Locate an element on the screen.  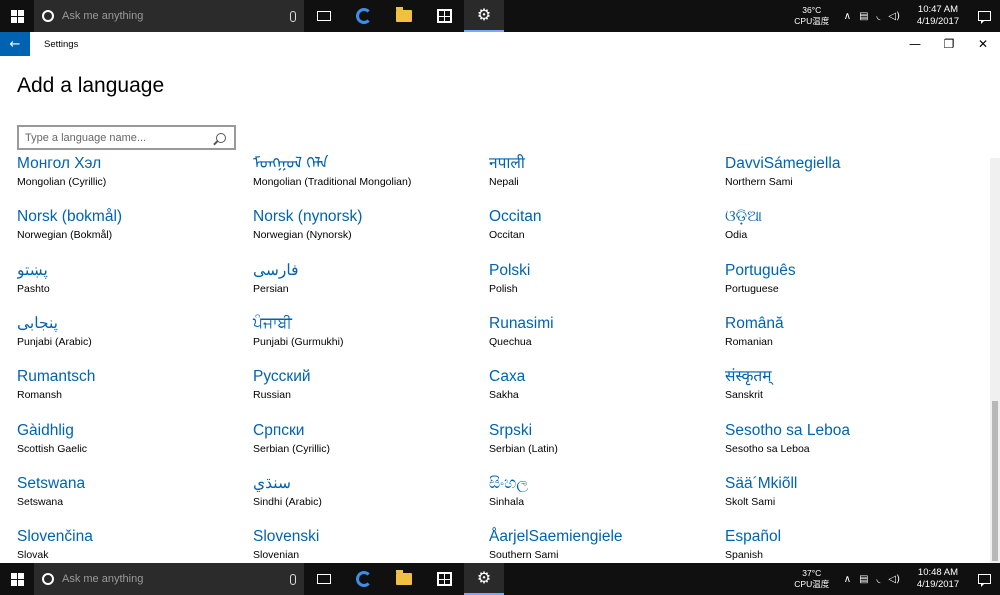
language-item: Sesotho sa Leboa Sesotho sa Leboa is located at coordinates (840, 445).